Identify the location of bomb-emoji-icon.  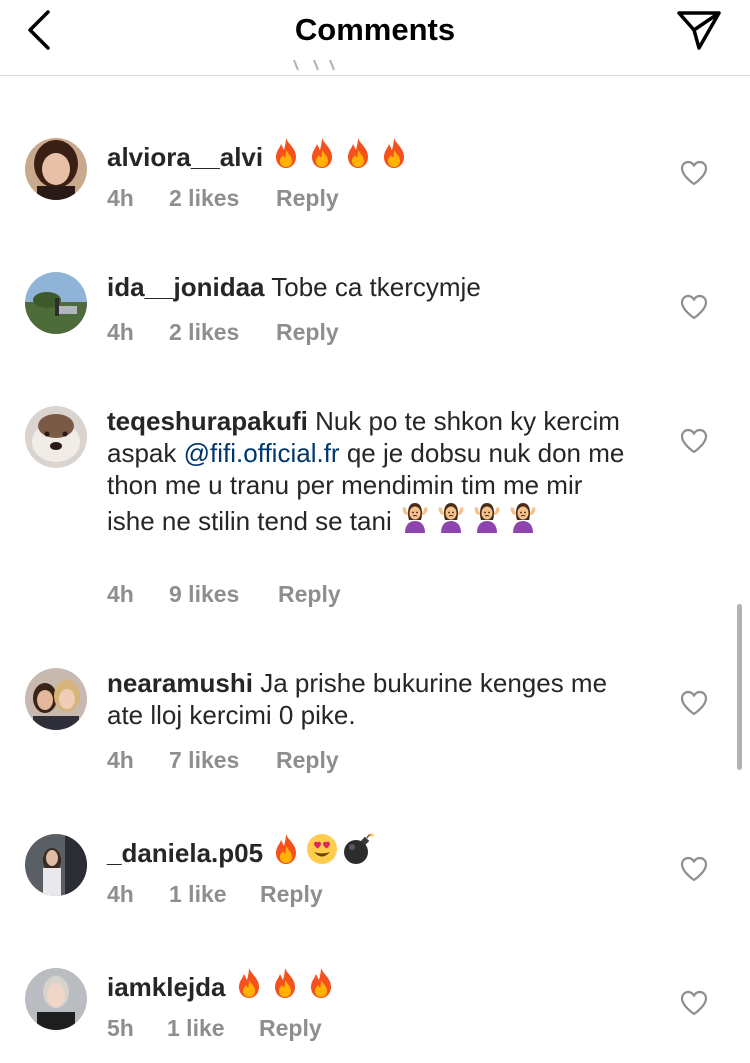
(358, 849).